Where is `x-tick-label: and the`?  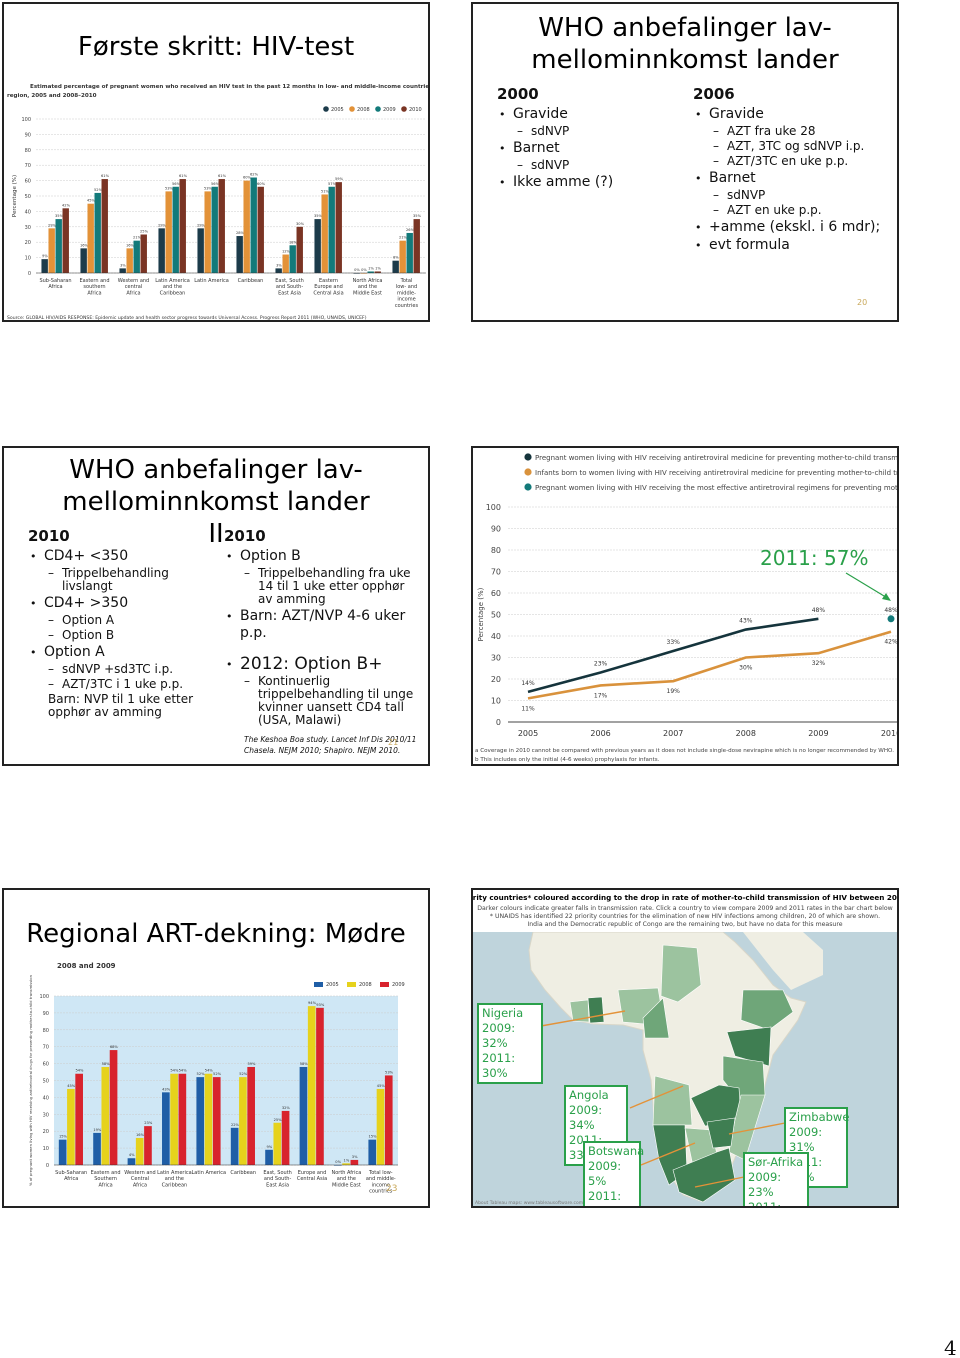
x-tick-label: and the is located at coordinates (346, 1179).